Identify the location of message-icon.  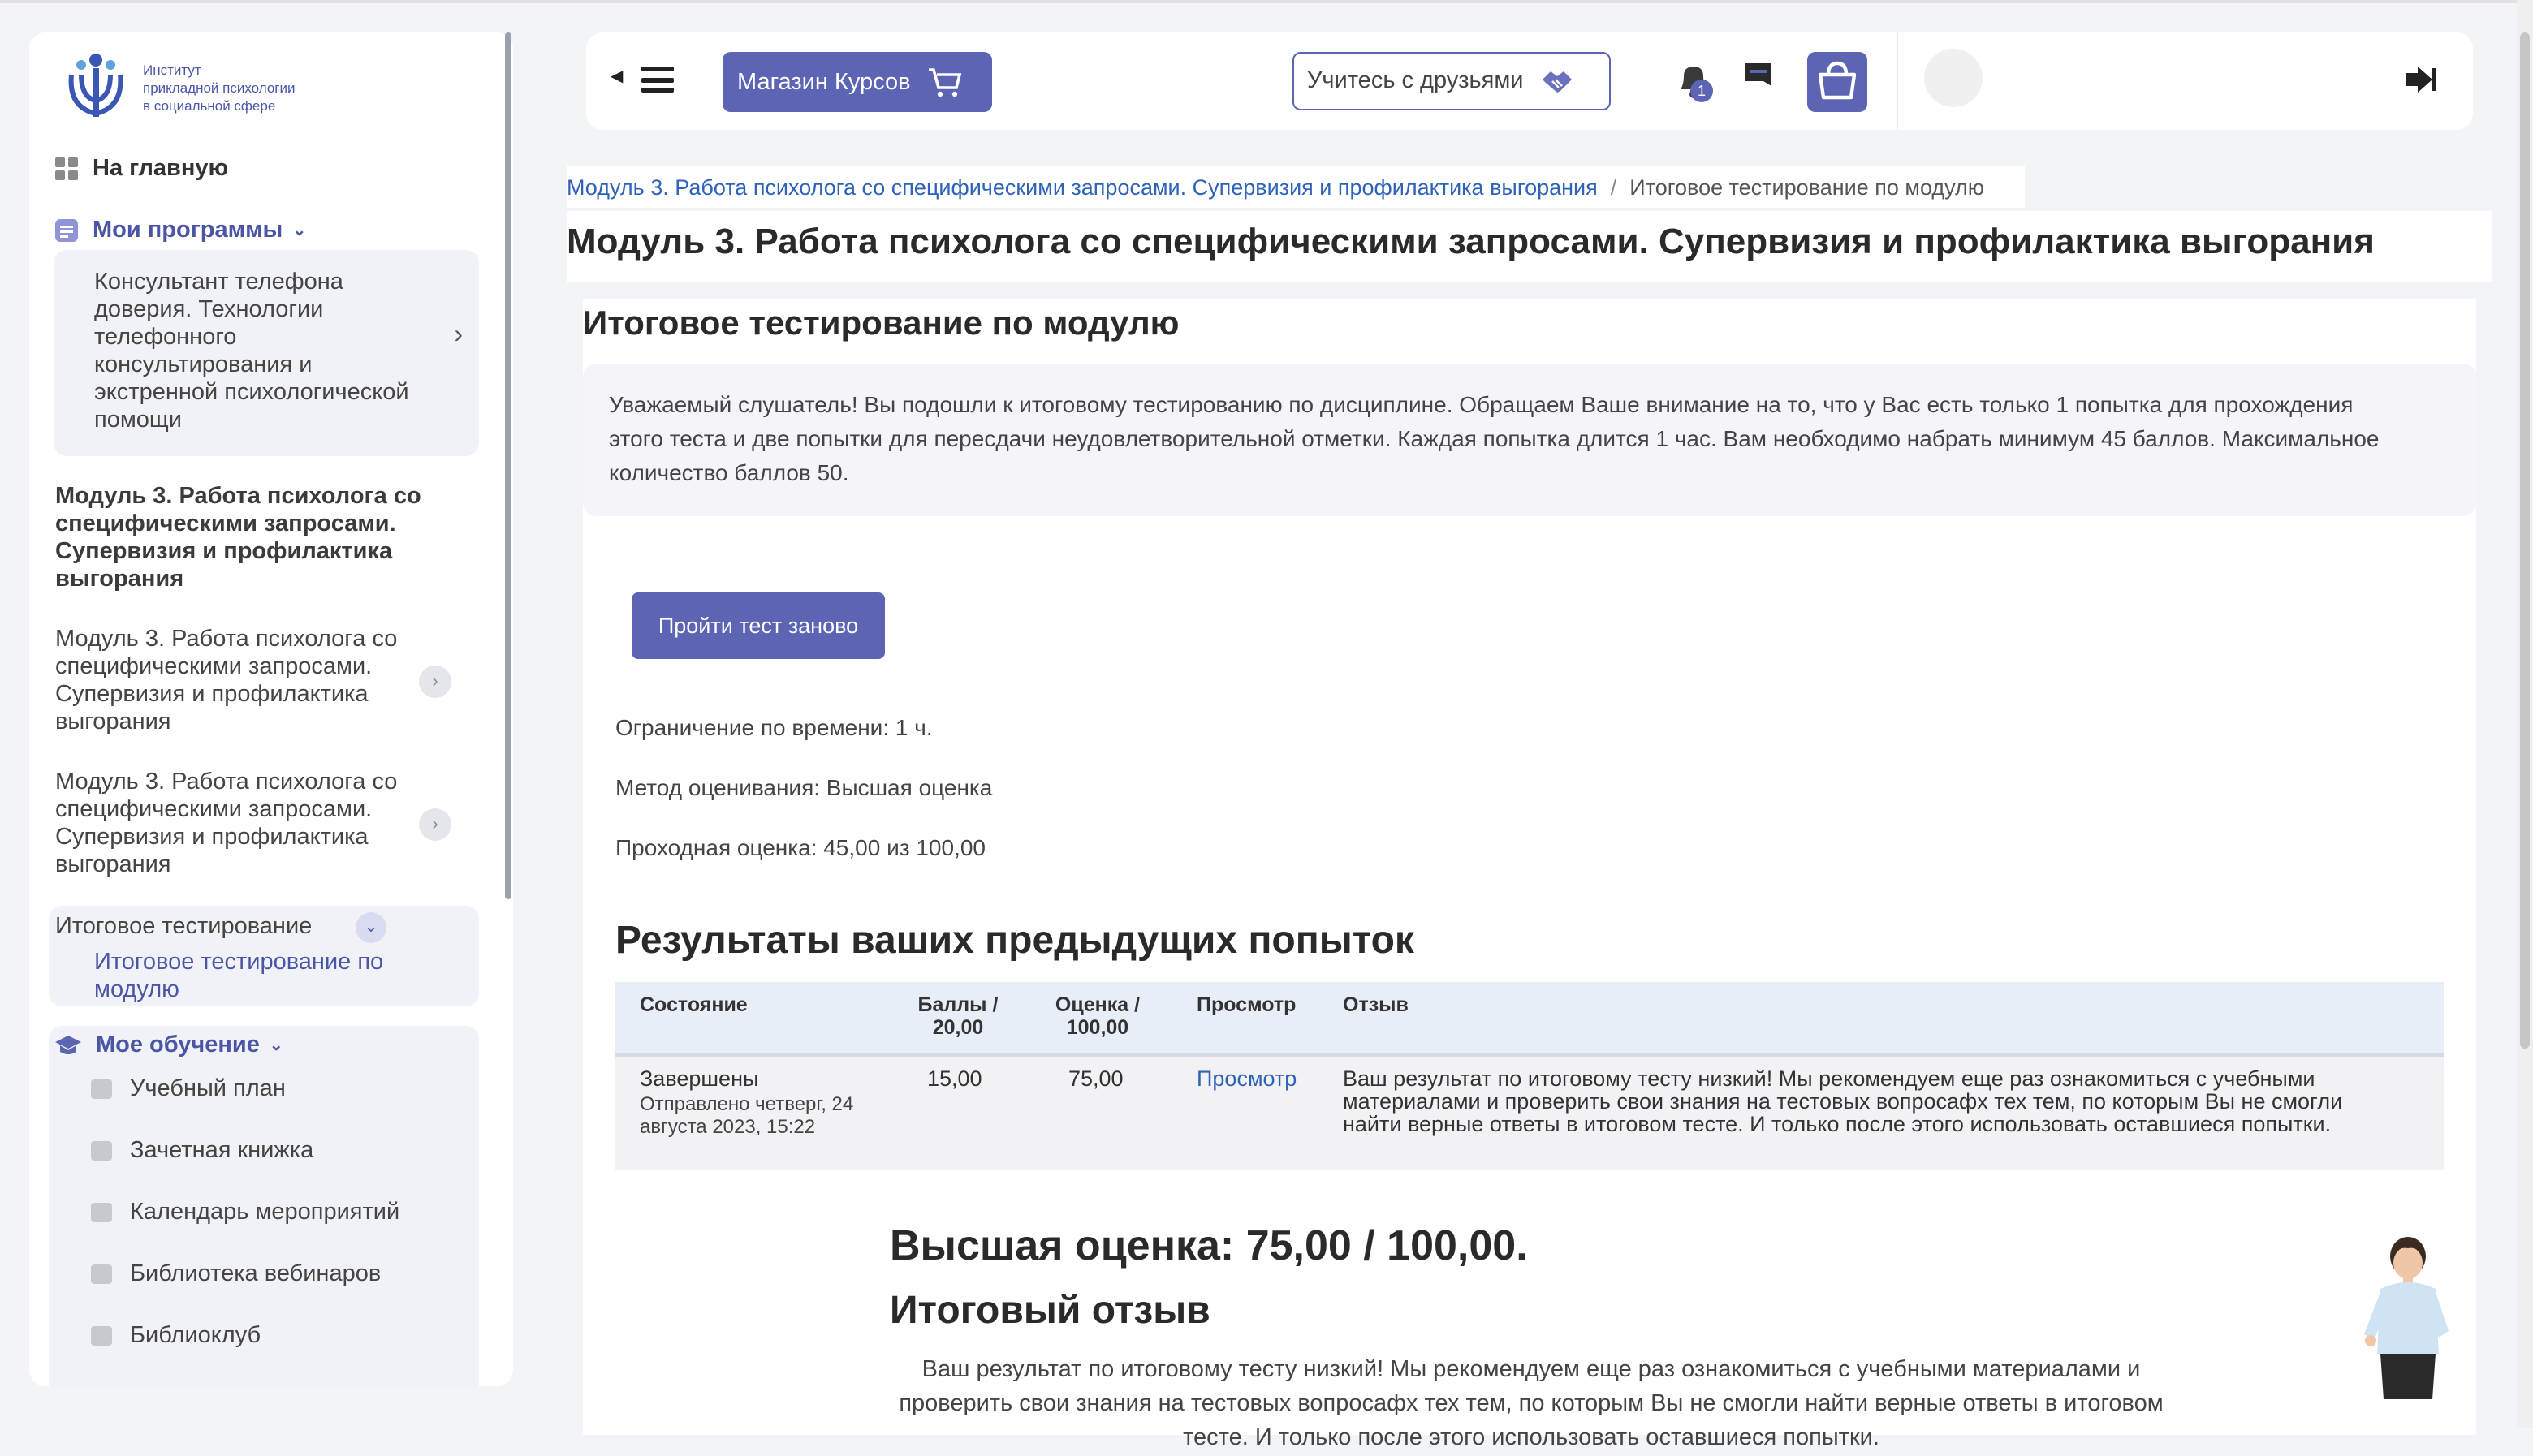
(1758, 78).